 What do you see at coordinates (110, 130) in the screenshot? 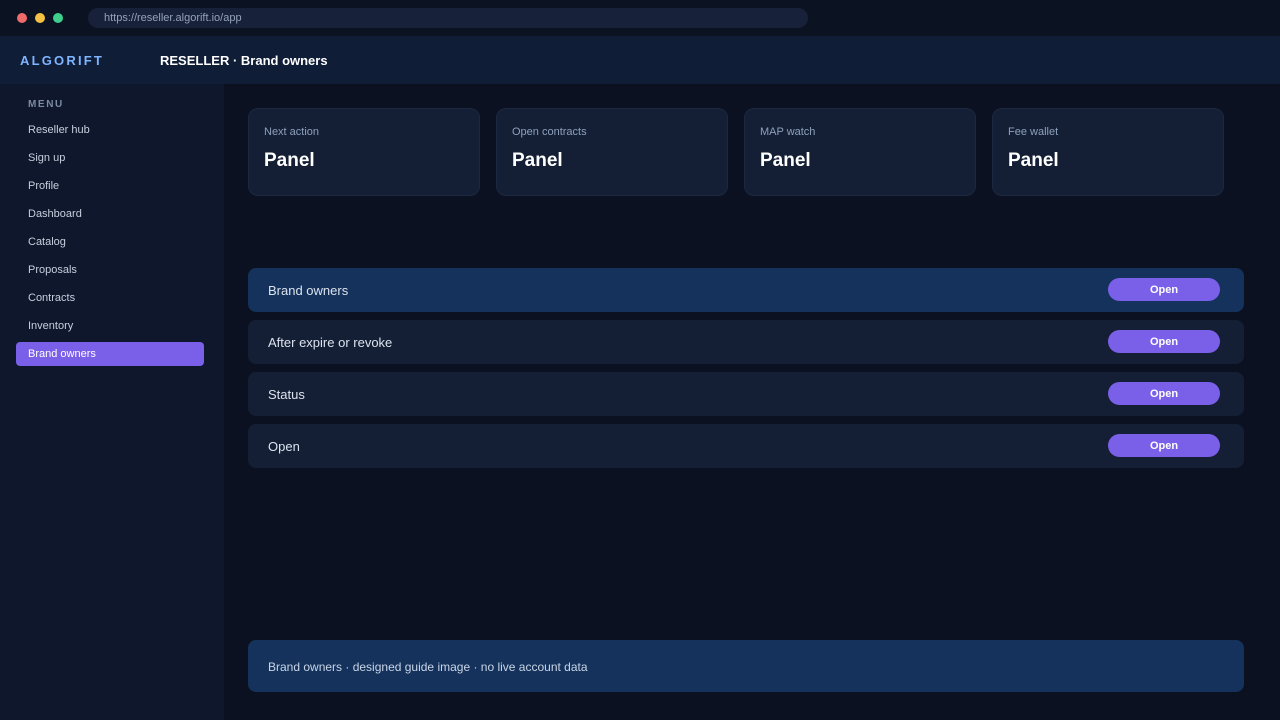
I see `sidebar-item-reseller-hub: Reseller hub` at bounding box center [110, 130].